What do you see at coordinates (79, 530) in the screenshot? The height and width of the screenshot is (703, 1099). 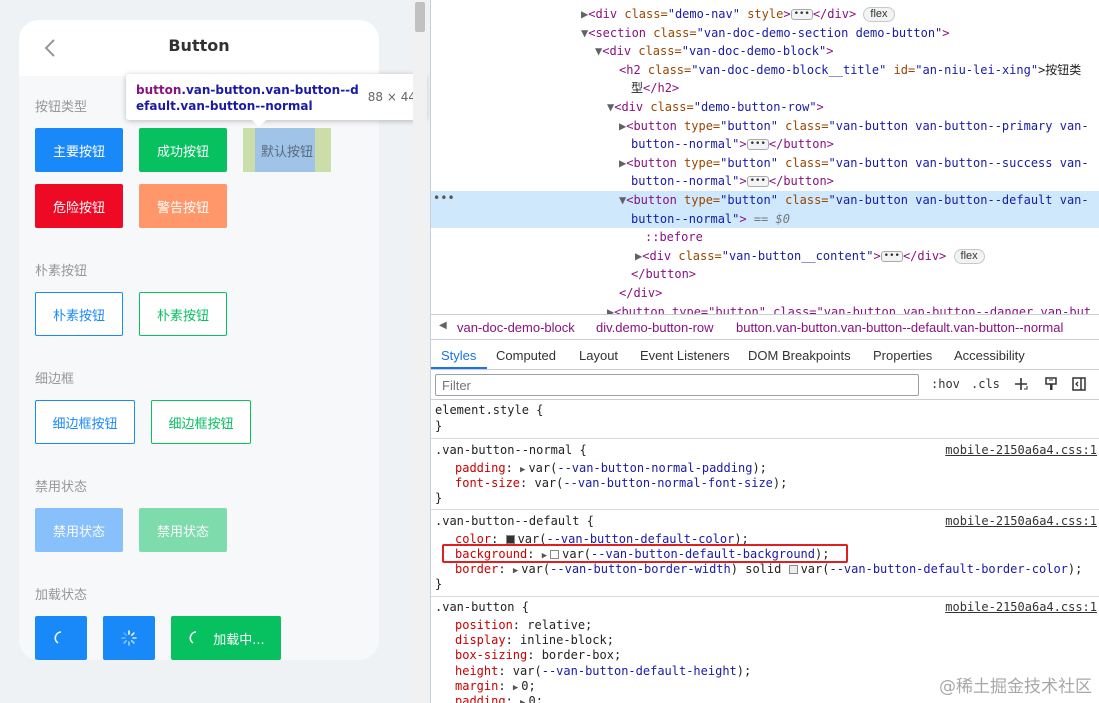 I see `disabled-primary-button: 禁用状态` at bounding box center [79, 530].